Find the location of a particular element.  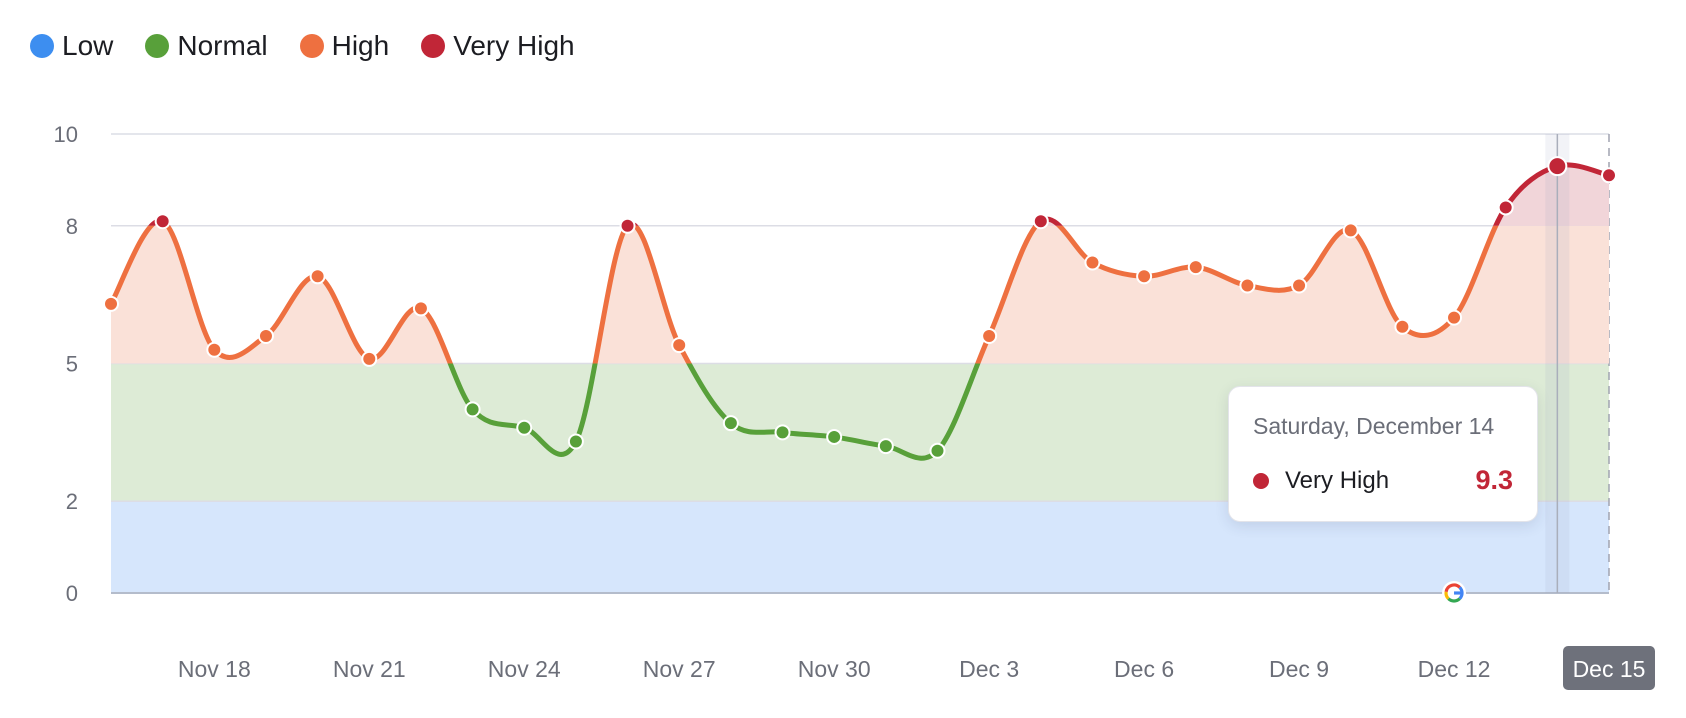

y-tick-label: 8 is located at coordinates (72, 226).